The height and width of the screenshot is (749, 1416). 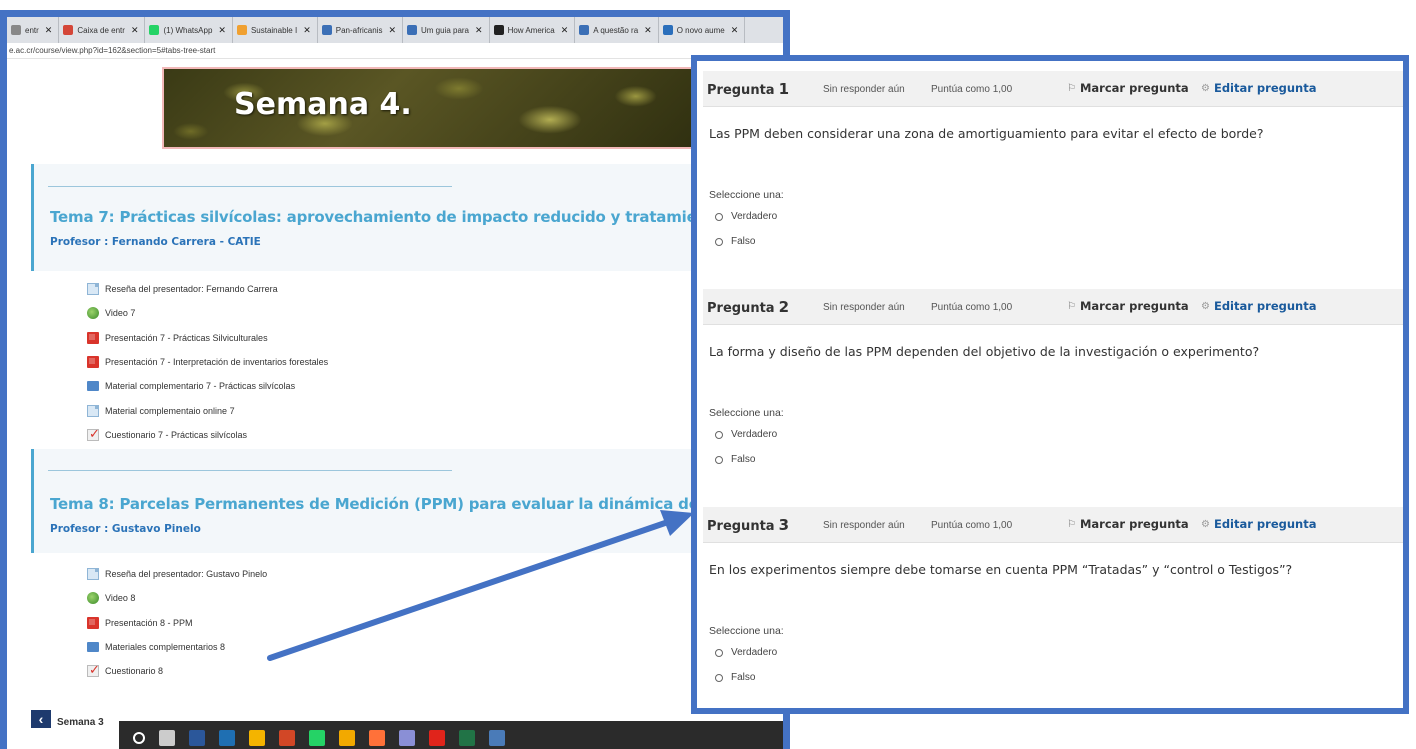 I want to click on resource-label: Presentación 8 - PPM, so click(x=149, y=622).